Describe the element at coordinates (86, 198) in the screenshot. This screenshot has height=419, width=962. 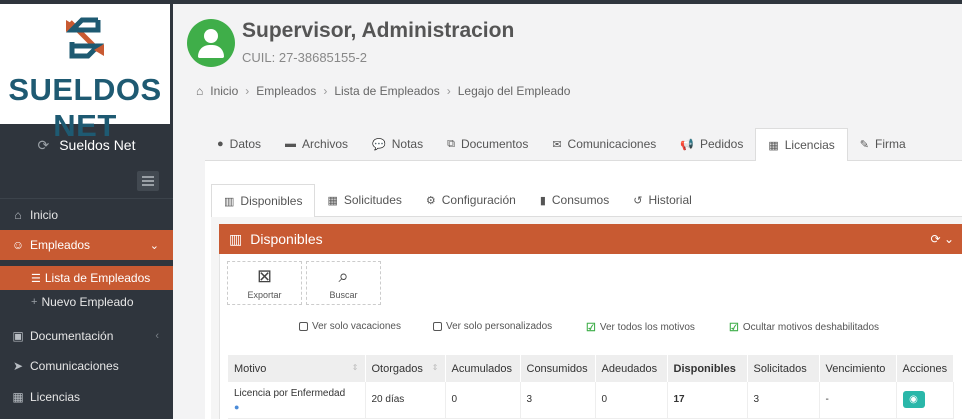
I see `sidebar-divider` at that location.